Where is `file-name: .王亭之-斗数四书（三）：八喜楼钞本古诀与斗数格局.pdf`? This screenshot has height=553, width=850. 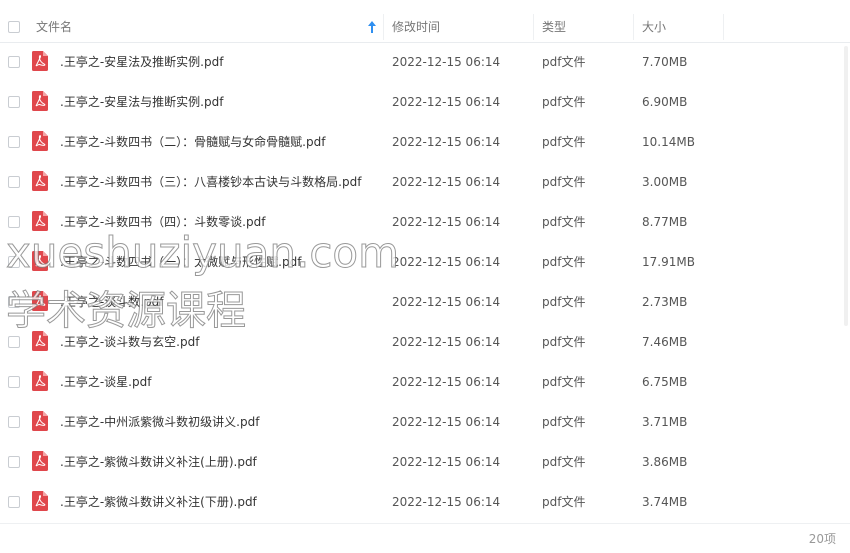
file-name: .王亭之-斗数四书（三）：八喜楼钞本古诀与斗数格局.pdf is located at coordinates (210, 182).